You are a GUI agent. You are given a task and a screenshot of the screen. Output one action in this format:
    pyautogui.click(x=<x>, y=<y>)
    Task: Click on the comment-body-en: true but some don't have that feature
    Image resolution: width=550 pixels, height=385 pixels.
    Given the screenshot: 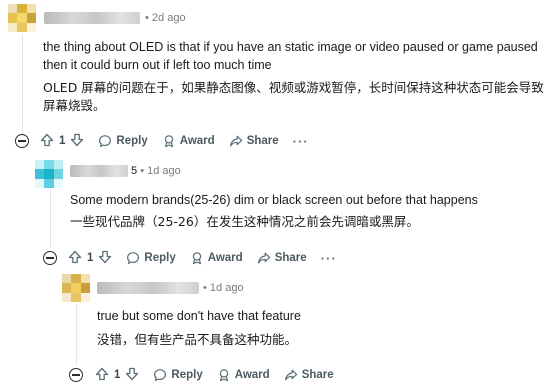 What is the action you would take?
    pyautogui.click(x=199, y=316)
    